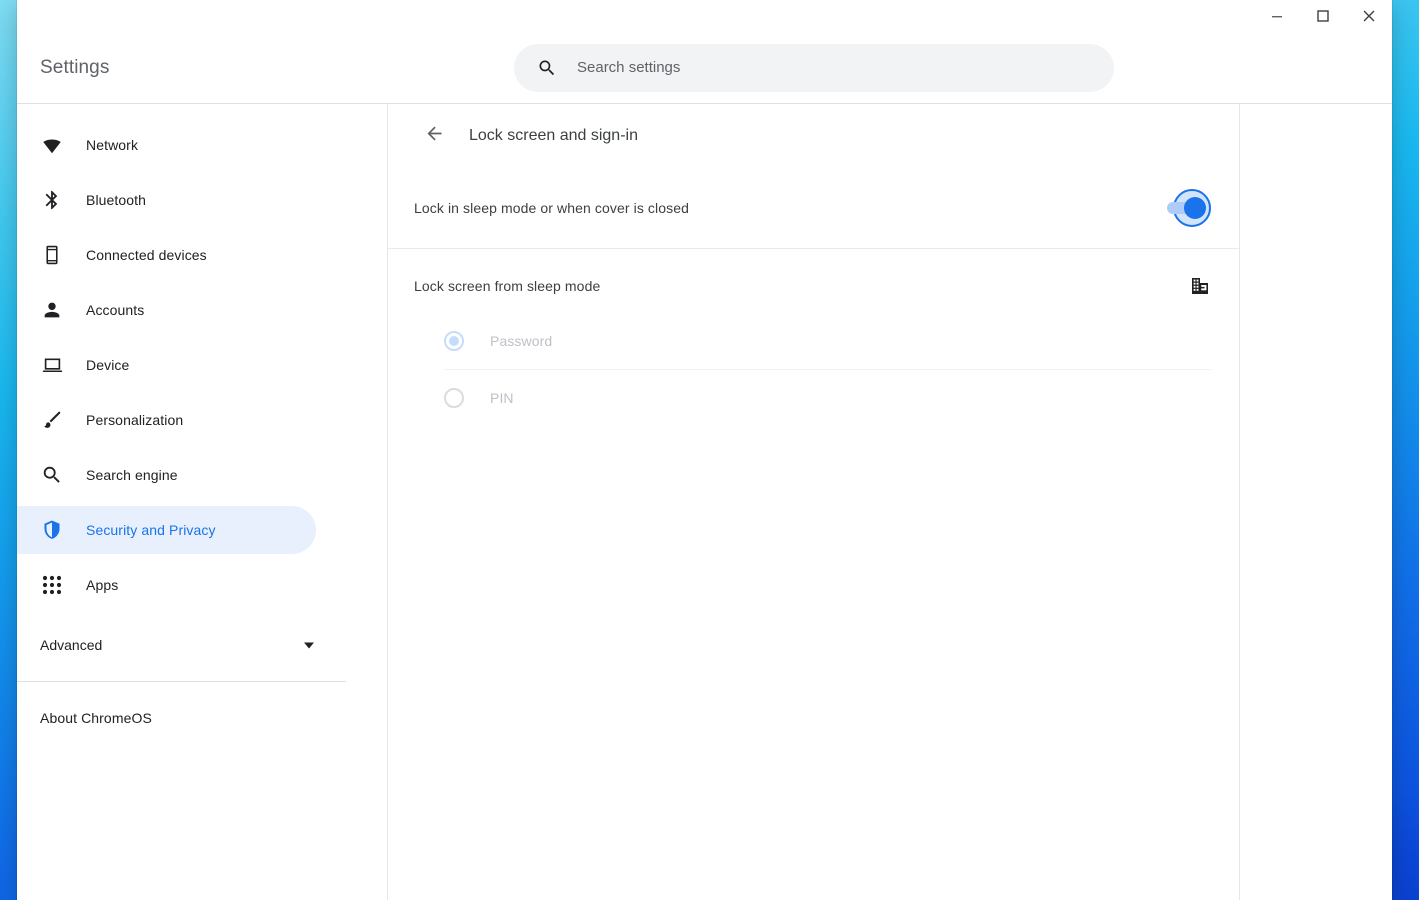 This screenshot has height=900, width=1419. I want to click on sidebar-item-apps: Apps, so click(166, 585).